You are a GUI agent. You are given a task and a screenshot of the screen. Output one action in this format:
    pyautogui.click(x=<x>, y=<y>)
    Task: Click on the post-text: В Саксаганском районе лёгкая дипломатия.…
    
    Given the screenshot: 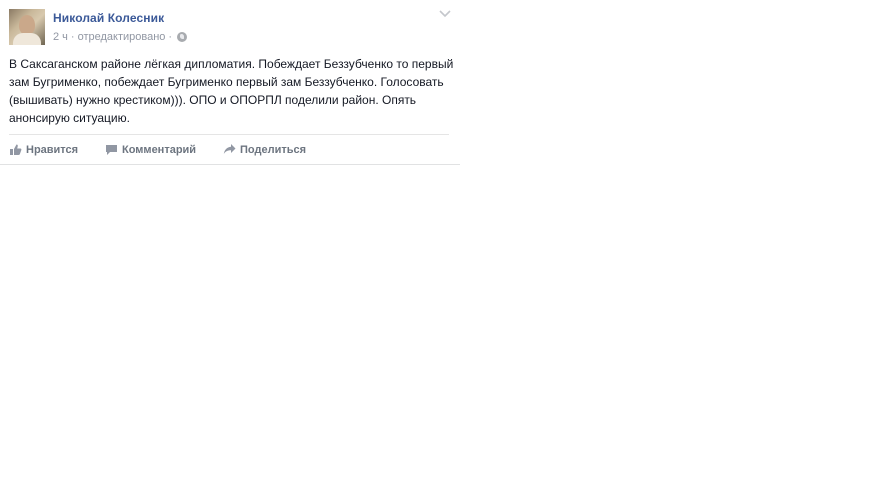 What is the action you would take?
    pyautogui.click(x=231, y=91)
    